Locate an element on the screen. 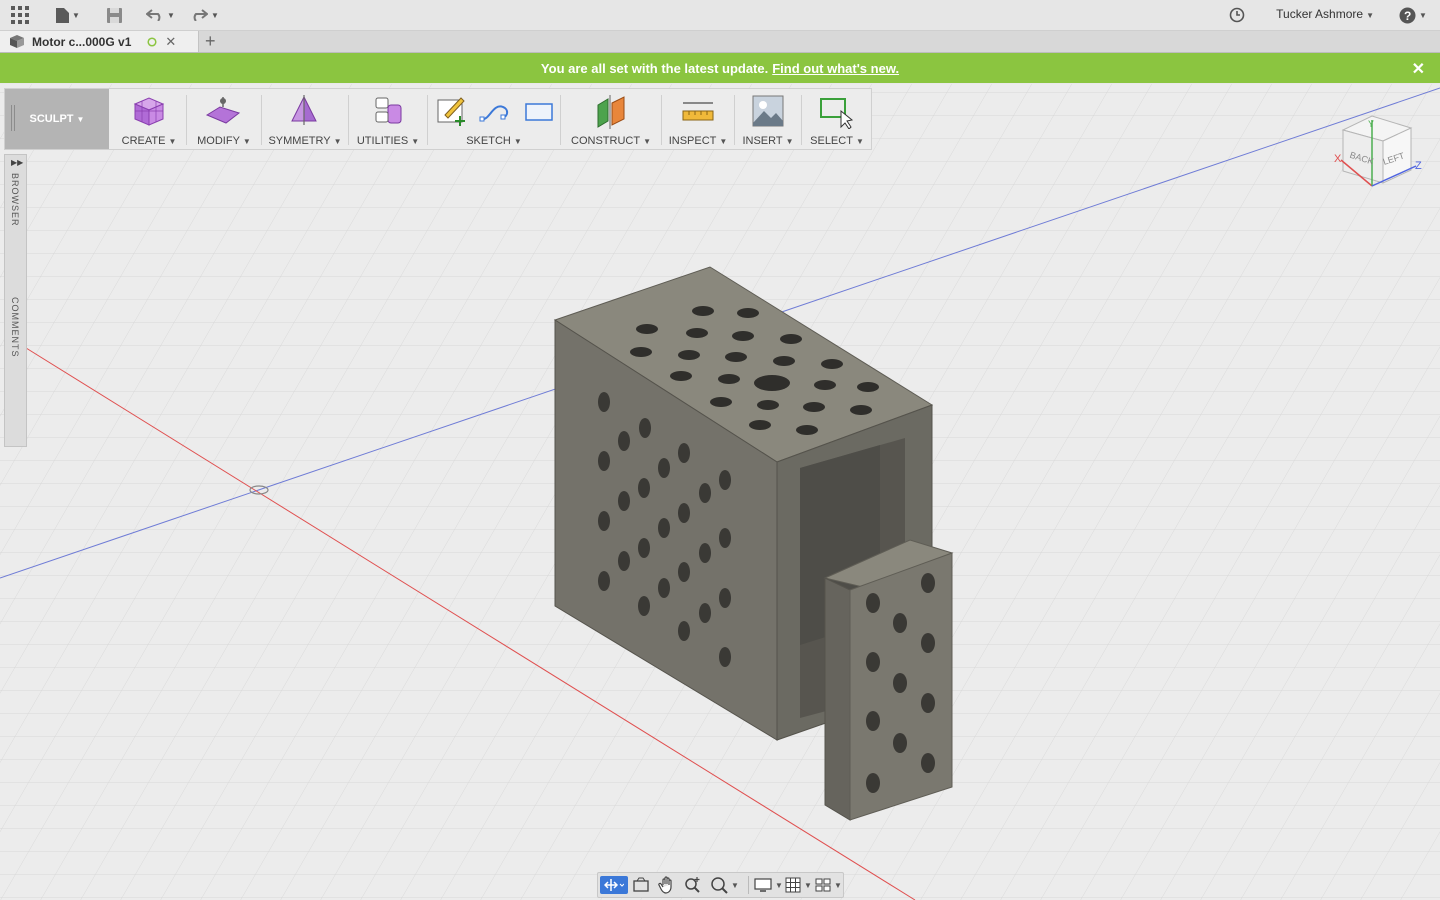 Image resolution: width=1440 pixels, height=900 pixels. whats-new-link: Find out what's new. is located at coordinates (835, 68).